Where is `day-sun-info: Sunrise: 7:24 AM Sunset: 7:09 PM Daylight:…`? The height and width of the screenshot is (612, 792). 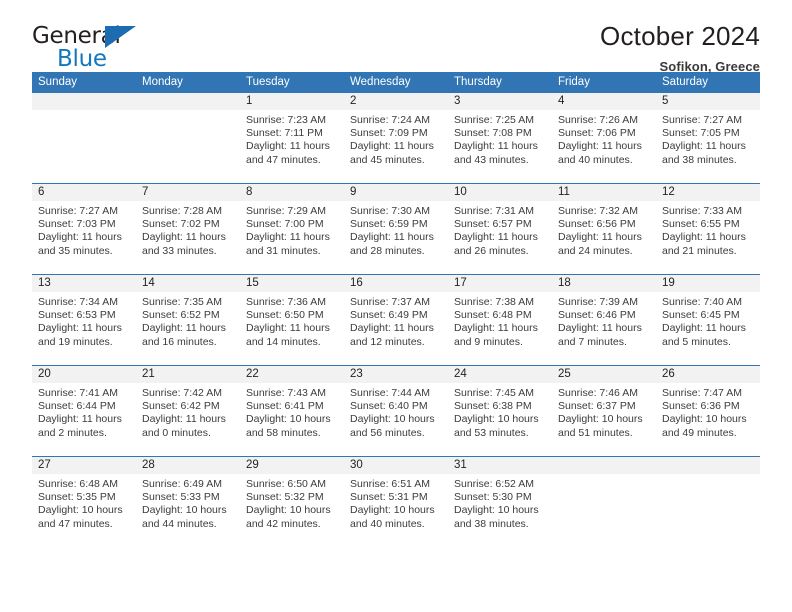
day-sun-info: Sunrise: 7:24 AM Sunset: 7:09 PM Daylight:… is located at coordinates (396, 138).